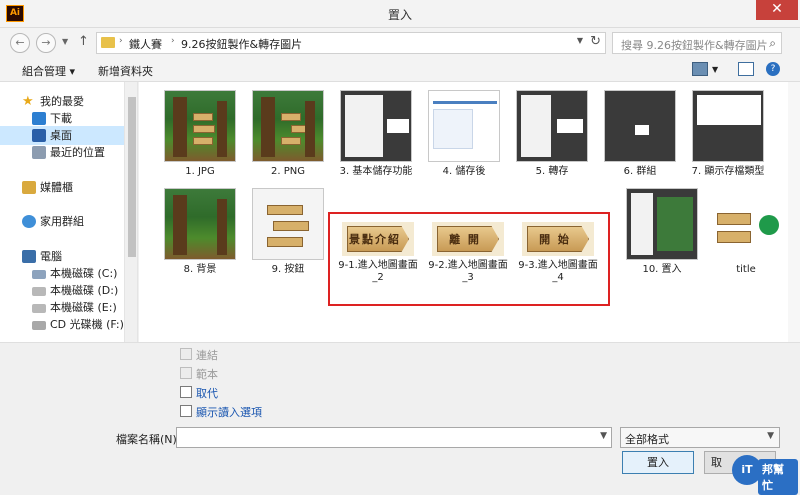 The height and width of the screenshot is (495, 800). What do you see at coordinates (65, 41) in the screenshot?
I see `history-dropdown-icon: ▼` at bounding box center [65, 41].